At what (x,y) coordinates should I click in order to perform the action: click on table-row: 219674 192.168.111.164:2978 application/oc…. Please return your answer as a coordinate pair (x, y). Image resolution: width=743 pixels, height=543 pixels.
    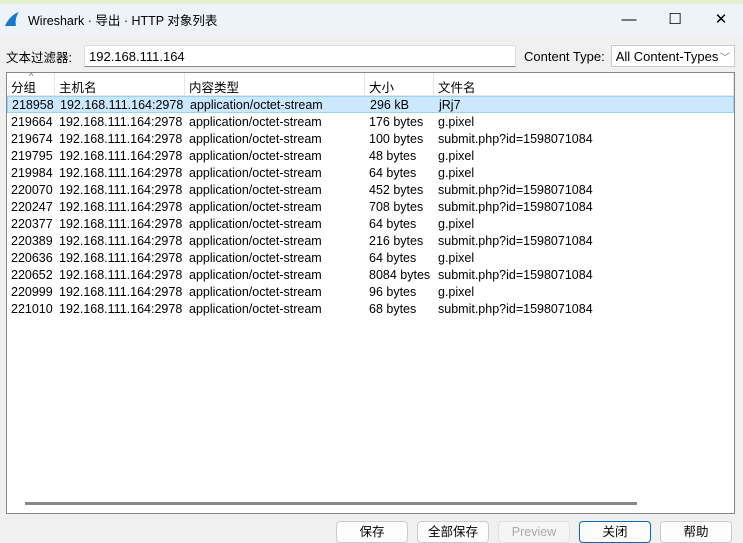
    Looking at the image, I should click on (370, 138).